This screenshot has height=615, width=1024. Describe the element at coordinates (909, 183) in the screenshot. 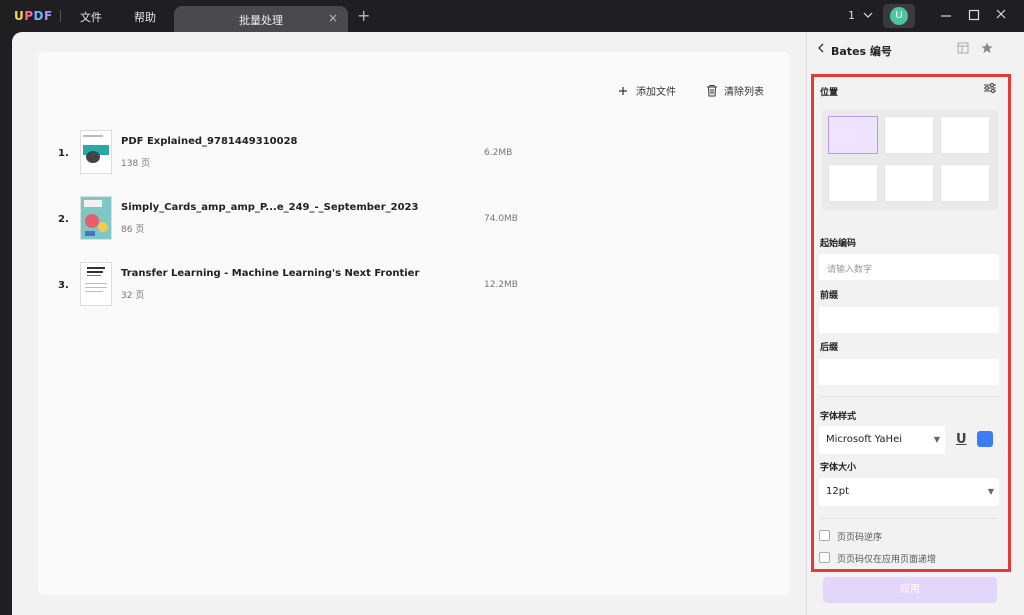

I see `position-bottom-center` at that location.